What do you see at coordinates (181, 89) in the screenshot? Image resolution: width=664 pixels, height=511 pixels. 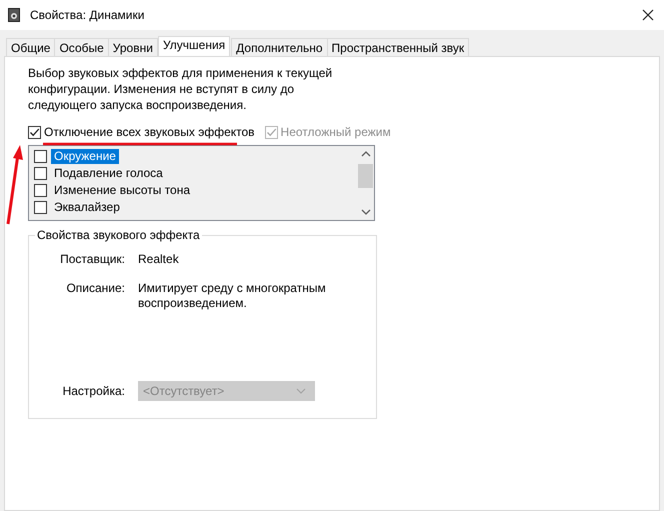 I see `description-text: Выбор звуковых эффектов для применения к текущей конфигурации. Изменения не вступят в силу до следующего запуска воспроизведения.` at bounding box center [181, 89].